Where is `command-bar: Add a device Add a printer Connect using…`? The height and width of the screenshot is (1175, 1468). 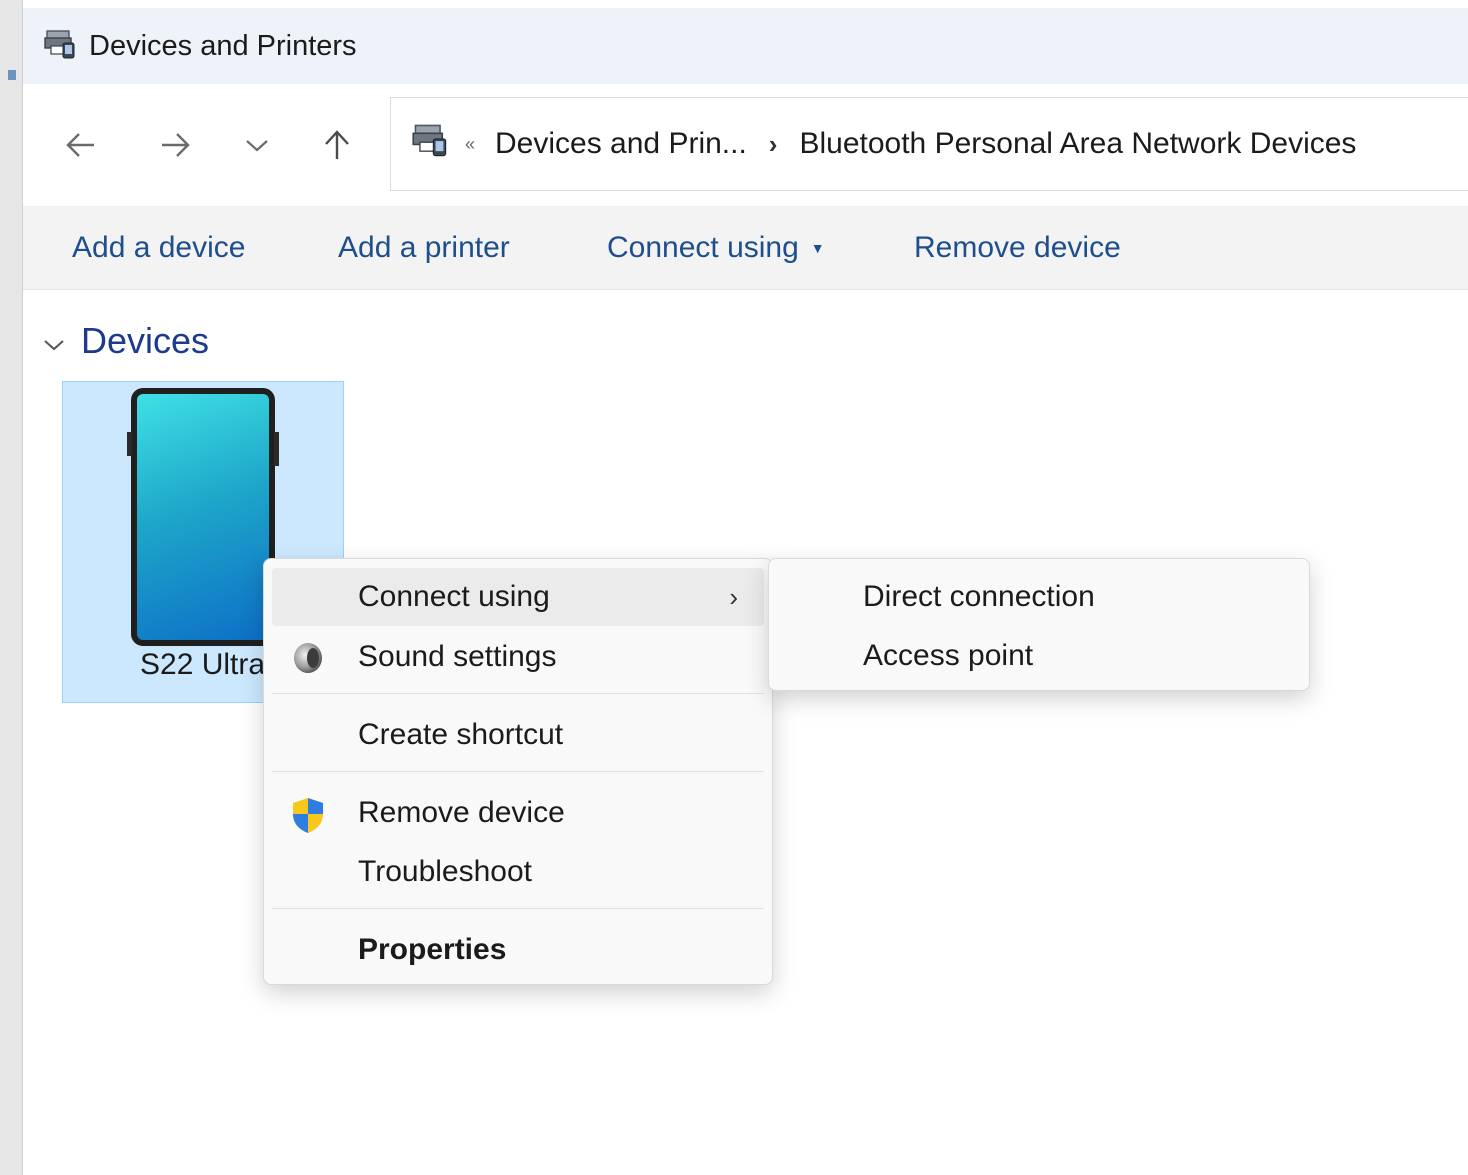 command-bar: Add a device Add a printer Connect using… is located at coordinates (745, 248).